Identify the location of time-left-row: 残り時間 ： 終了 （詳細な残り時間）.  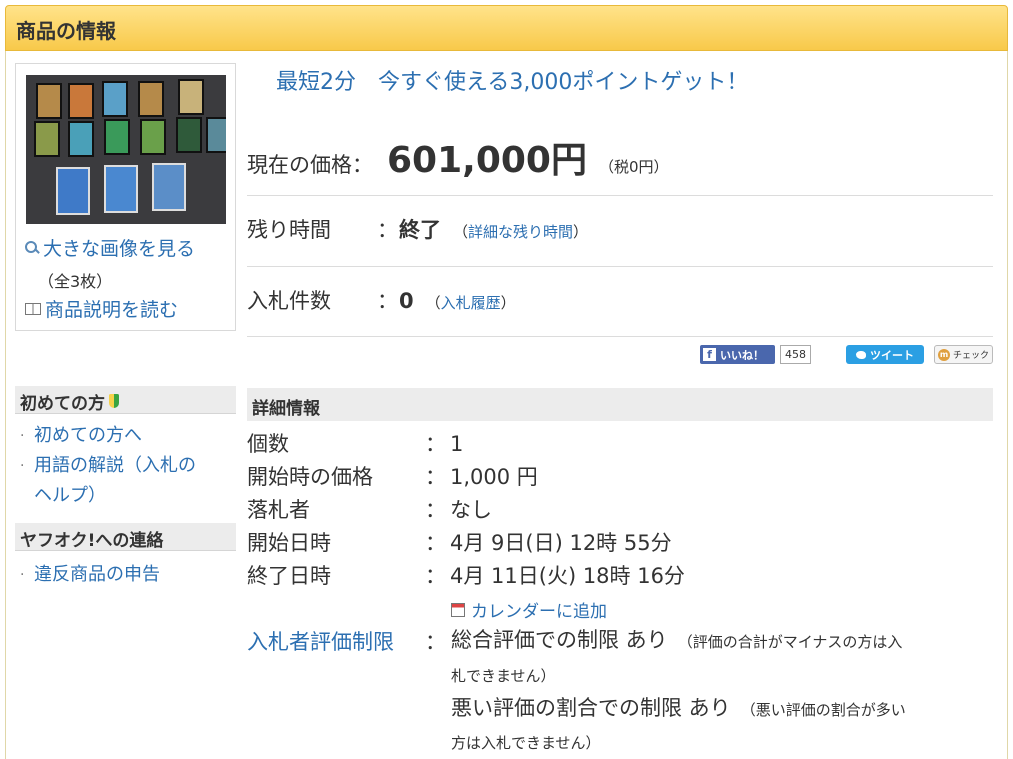
(417, 229).